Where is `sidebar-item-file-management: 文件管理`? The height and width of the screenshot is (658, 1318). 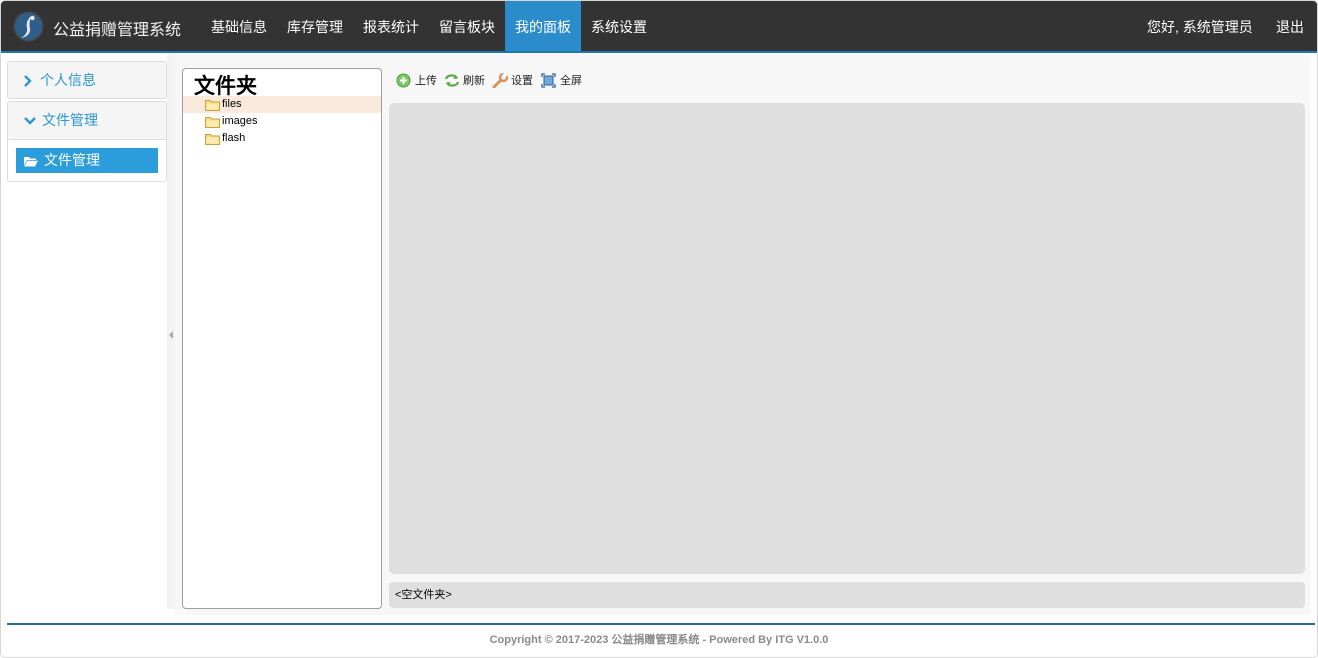 sidebar-item-file-management: 文件管理 is located at coordinates (87, 160).